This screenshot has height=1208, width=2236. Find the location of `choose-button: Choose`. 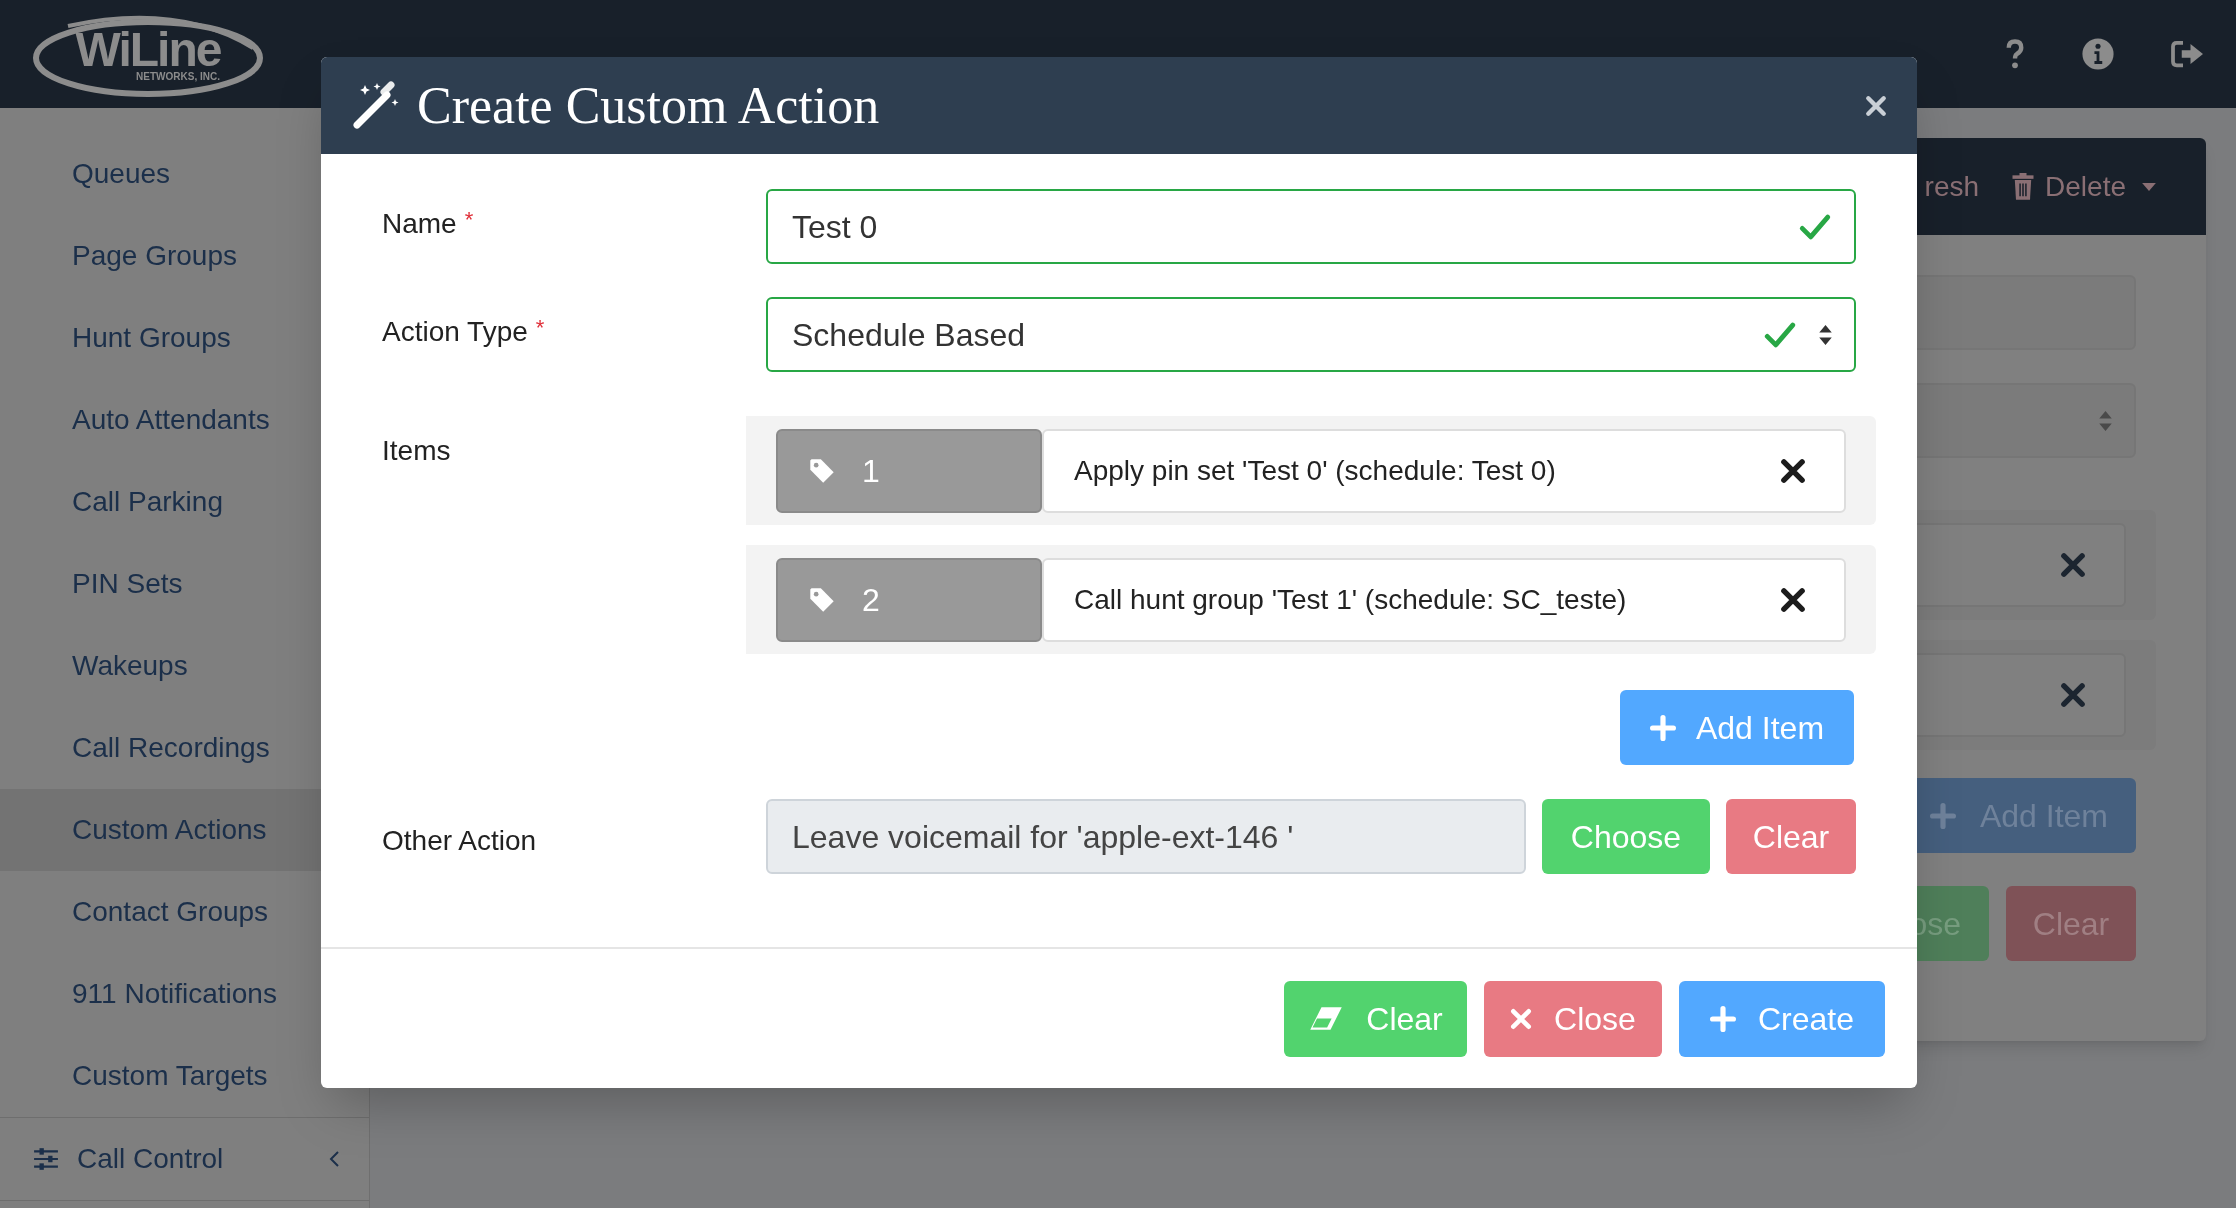

choose-button: Choose is located at coordinates (1626, 836).